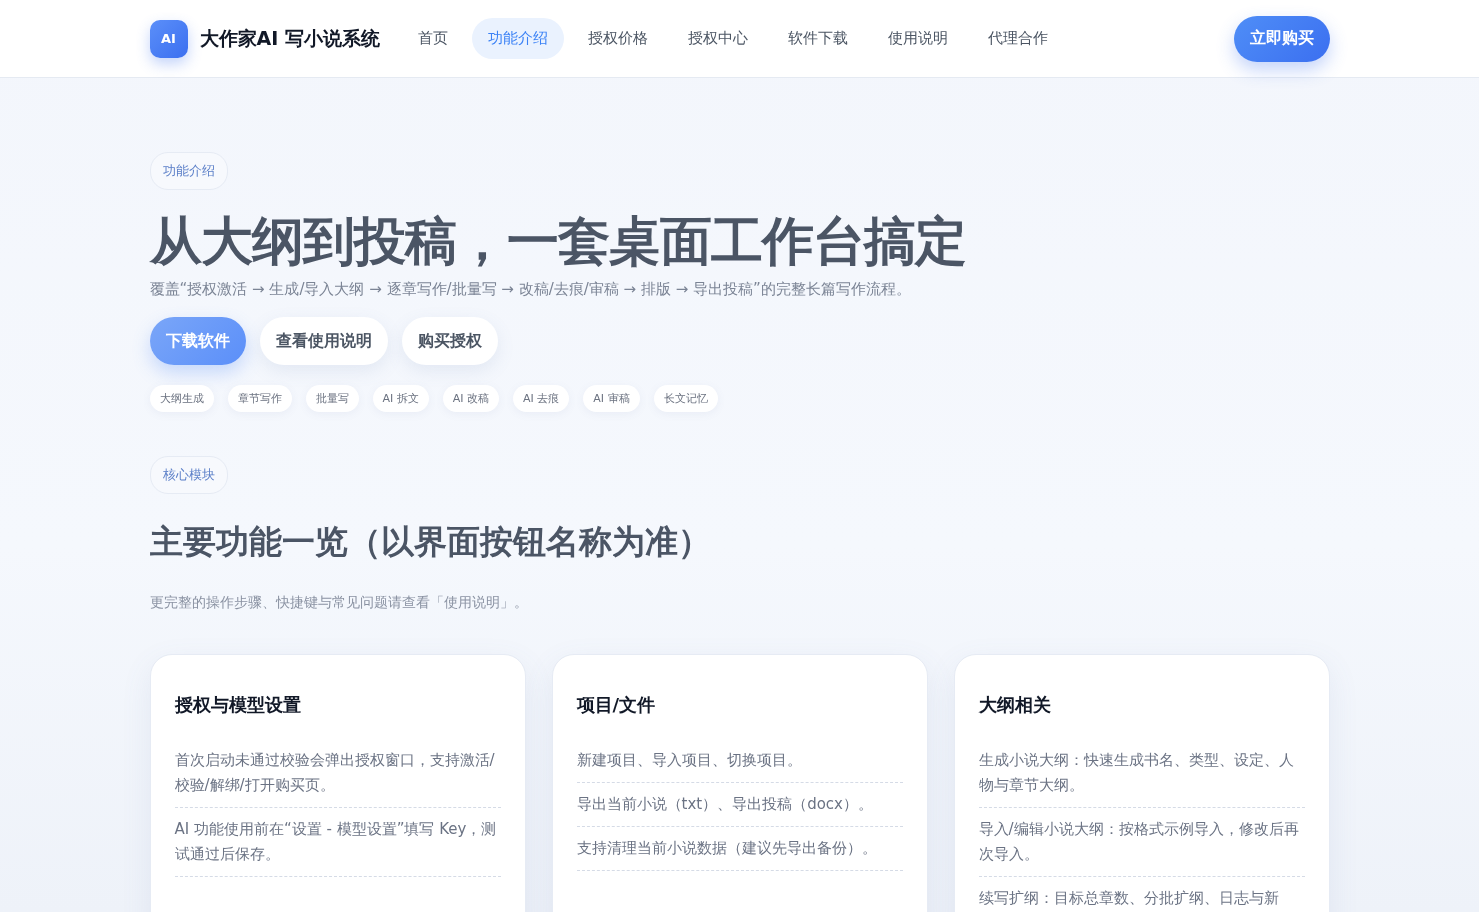  What do you see at coordinates (917, 38) in the screenshot?
I see `nav-link: 使用说明` at bounding box center [917, 38].